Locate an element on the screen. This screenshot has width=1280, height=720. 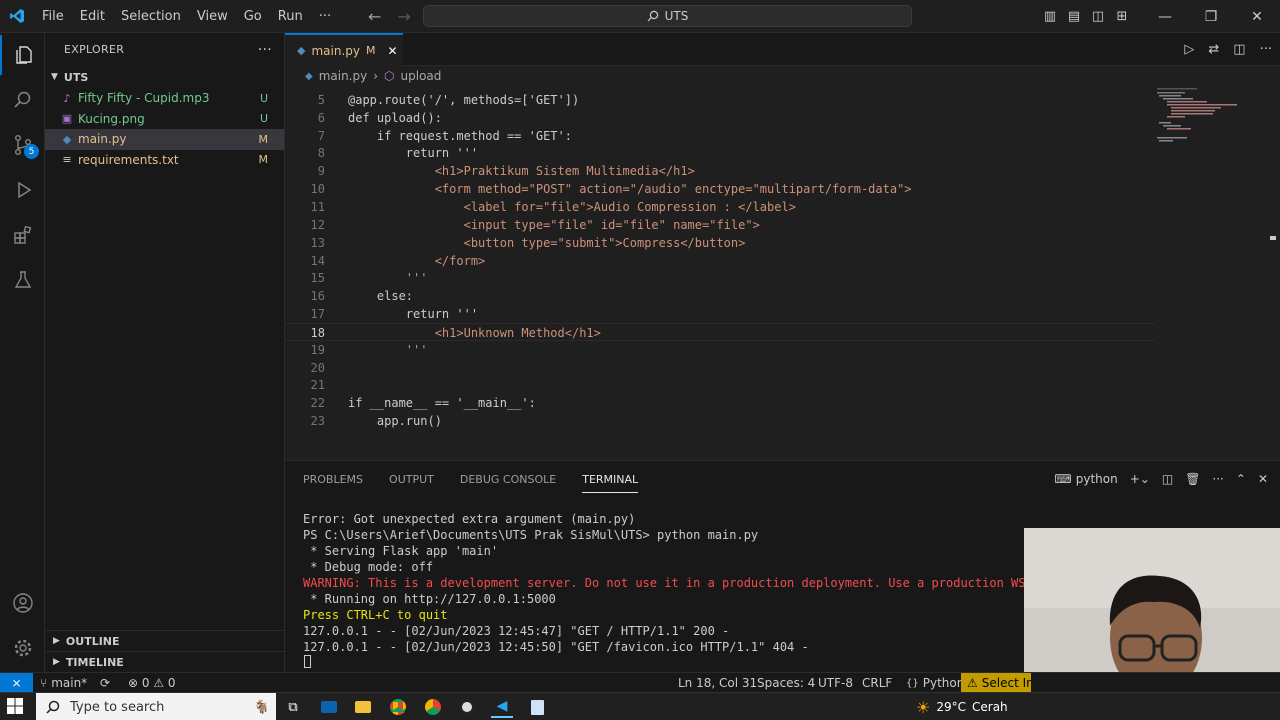
source-control-icon: 5 is located at coordinates (22, 145).